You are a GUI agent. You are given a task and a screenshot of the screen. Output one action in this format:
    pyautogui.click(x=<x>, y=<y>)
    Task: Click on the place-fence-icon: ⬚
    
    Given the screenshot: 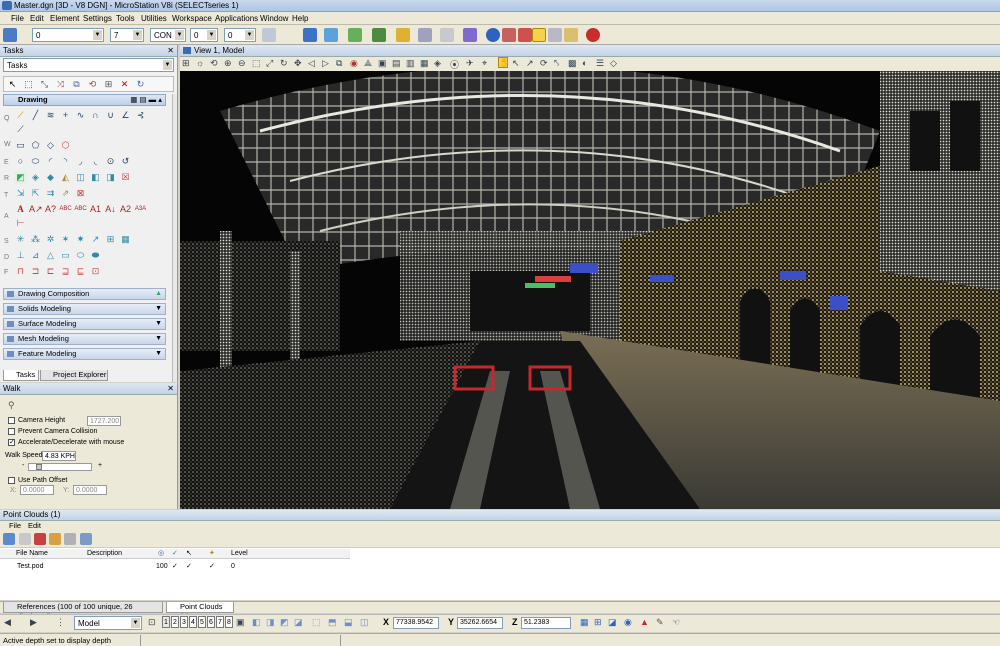 What is the action you would take?
    pyautogui.click(x=28, y=84)
    